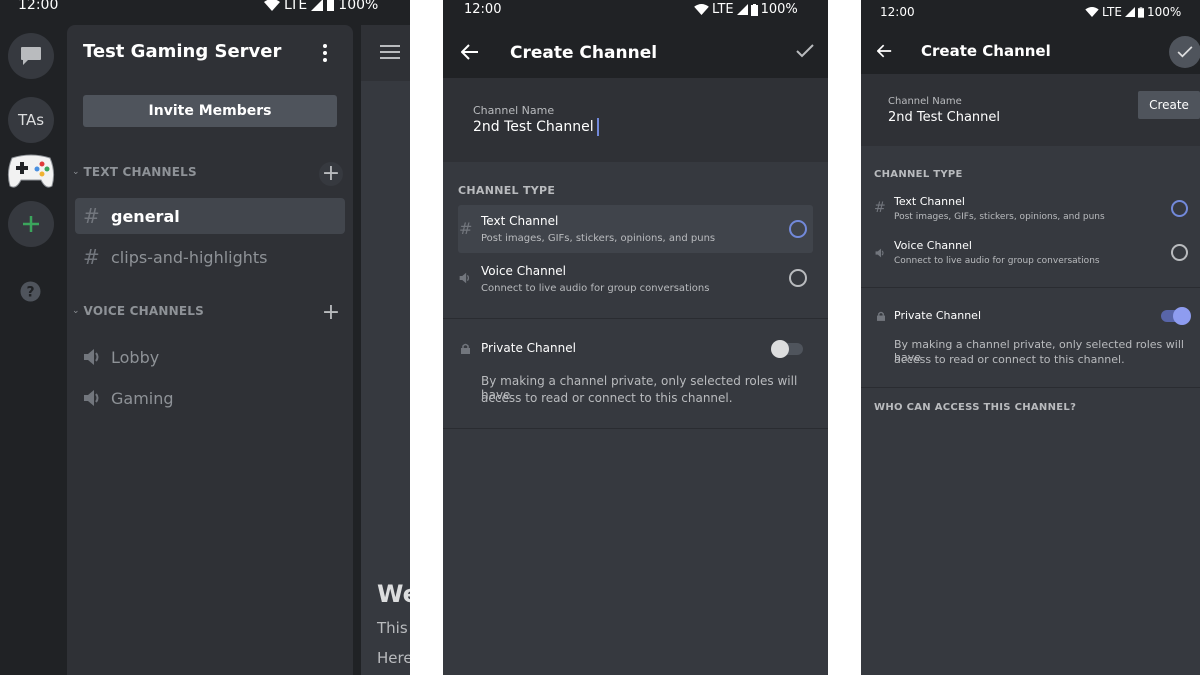  I want to click on question-icon: ?, so click(30, 291).